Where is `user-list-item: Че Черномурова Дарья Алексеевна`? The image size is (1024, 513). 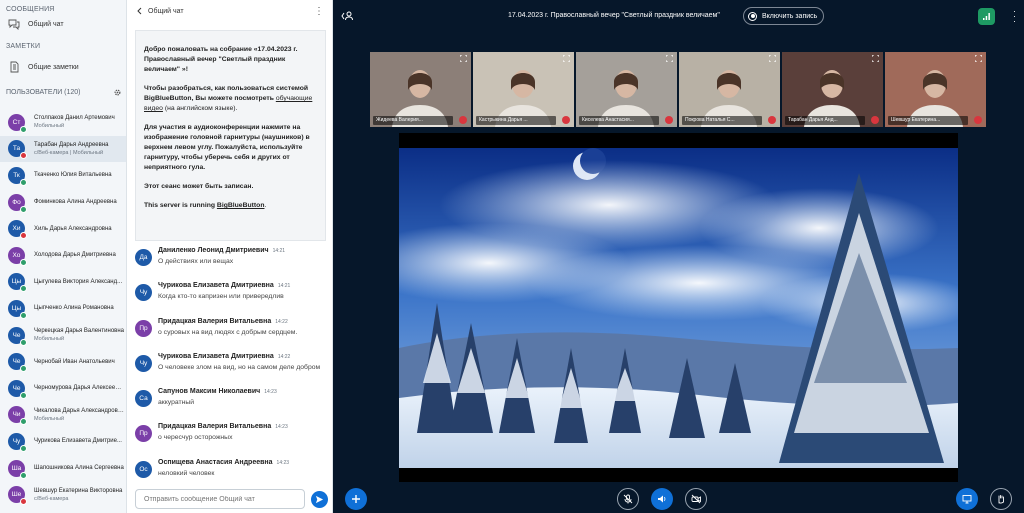 user-list-item: Че Черномурова Дарья Алексеевна is located at coordinates (63, 388).